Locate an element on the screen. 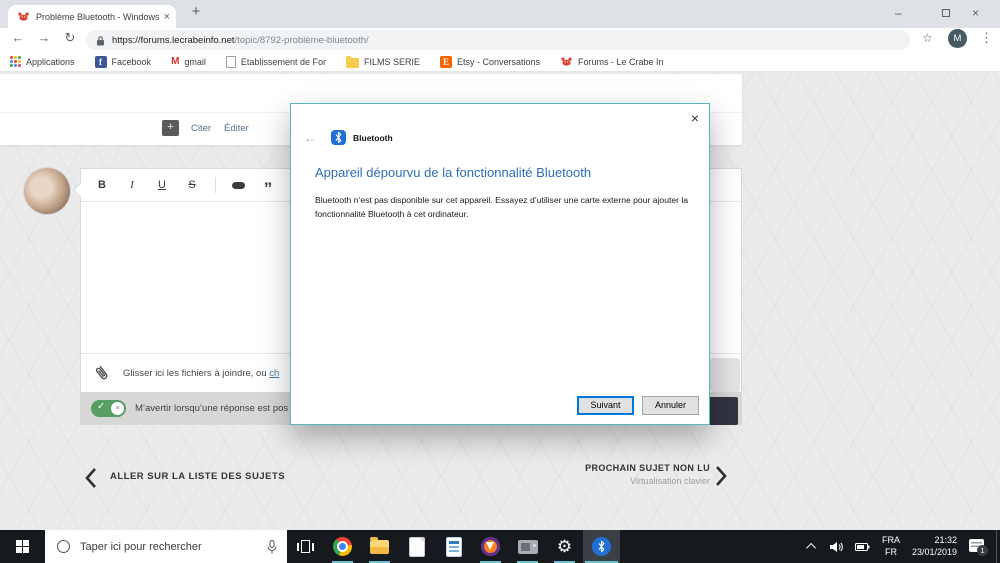 This screenshot has width=1000, height=563. user-avatar is located at coordinates (47, 191).